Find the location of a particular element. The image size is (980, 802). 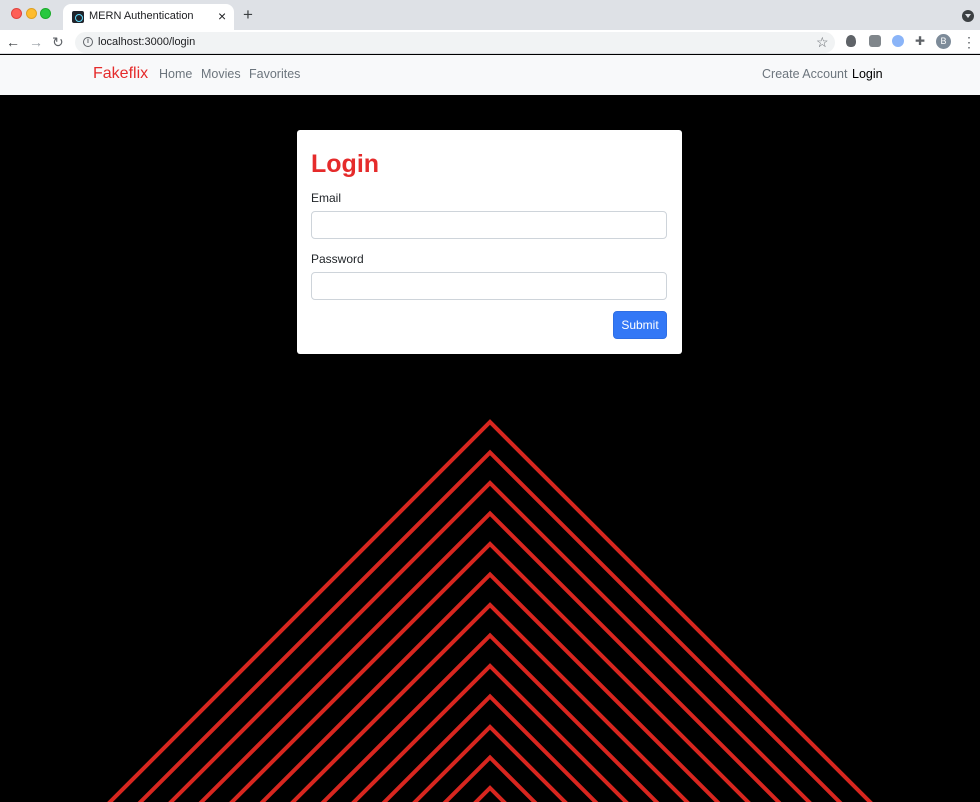

extension-compass-icon is located at coordinates (898, 41).